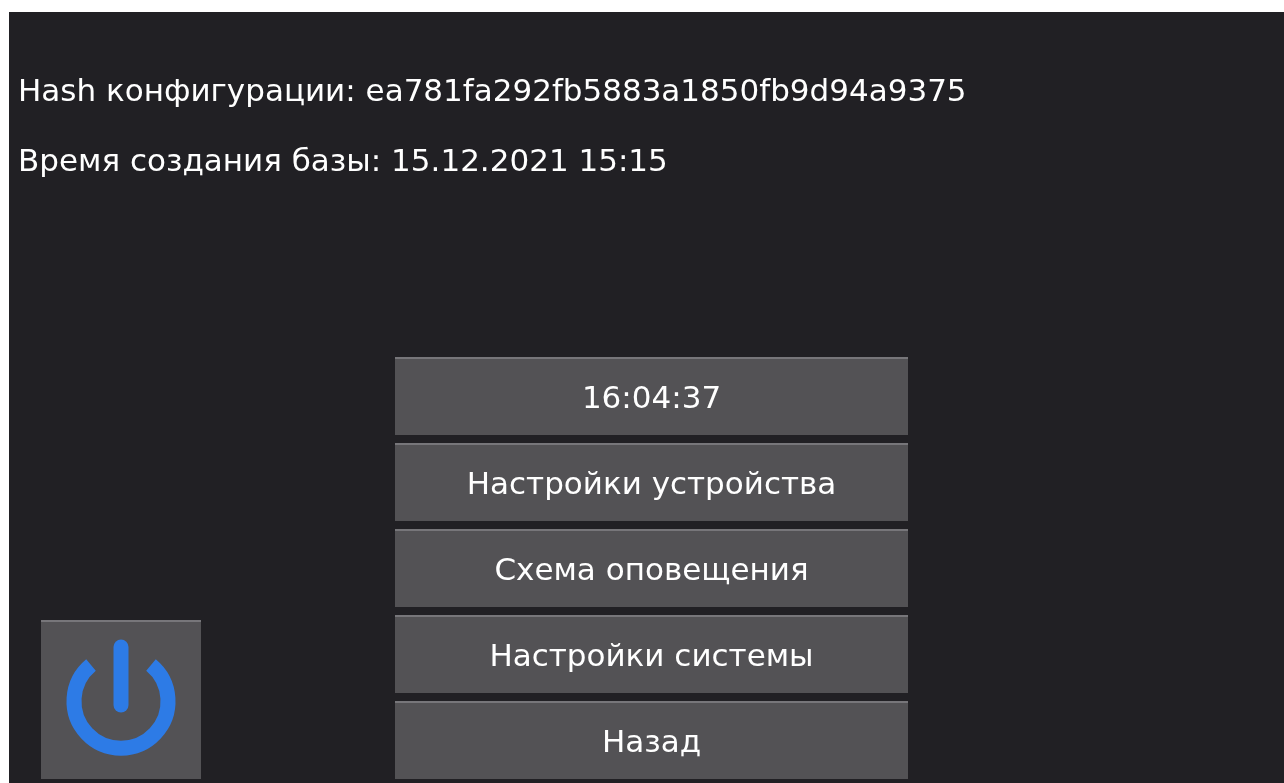  What do you see at coordinates (651, 654) in the screenshot?
I see `menu-button: Настройки системы` at bounding box center [651, 654].